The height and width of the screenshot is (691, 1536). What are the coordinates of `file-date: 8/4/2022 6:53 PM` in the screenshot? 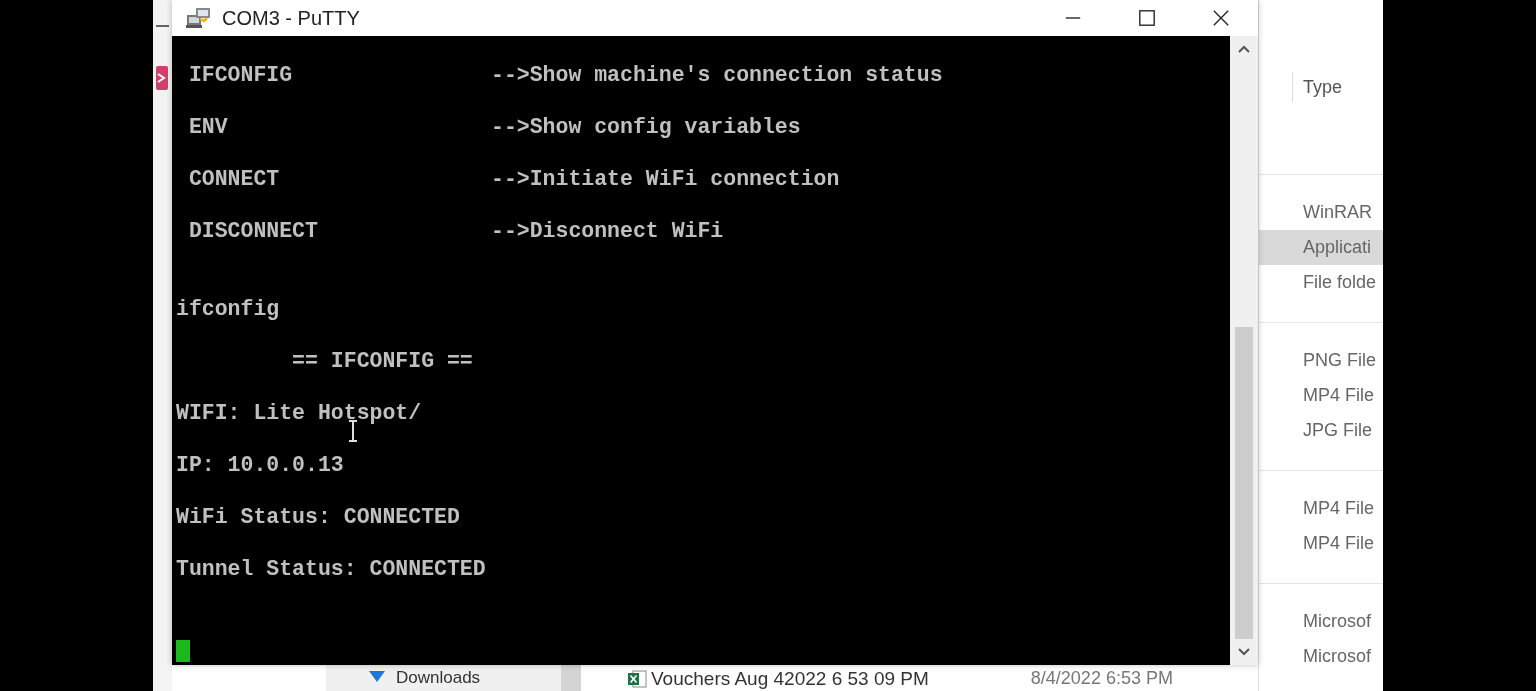 It's located at (1101, 679).